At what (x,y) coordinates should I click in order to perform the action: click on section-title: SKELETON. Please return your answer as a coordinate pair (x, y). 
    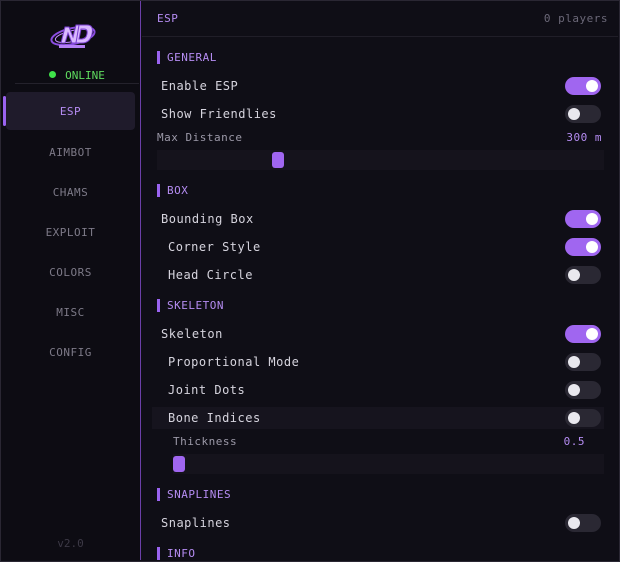
    Looking at the image, I should click on (195, 305).